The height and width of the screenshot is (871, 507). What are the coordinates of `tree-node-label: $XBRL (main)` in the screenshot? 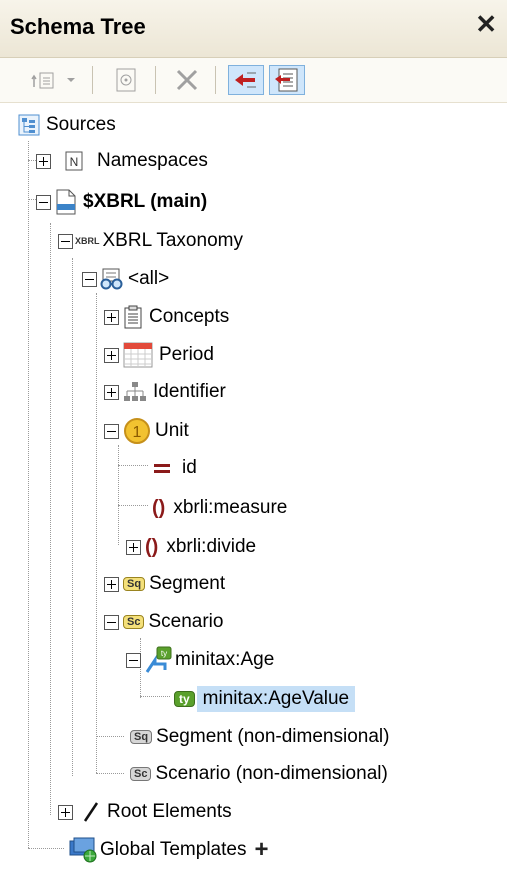 It's located at (145, 201).